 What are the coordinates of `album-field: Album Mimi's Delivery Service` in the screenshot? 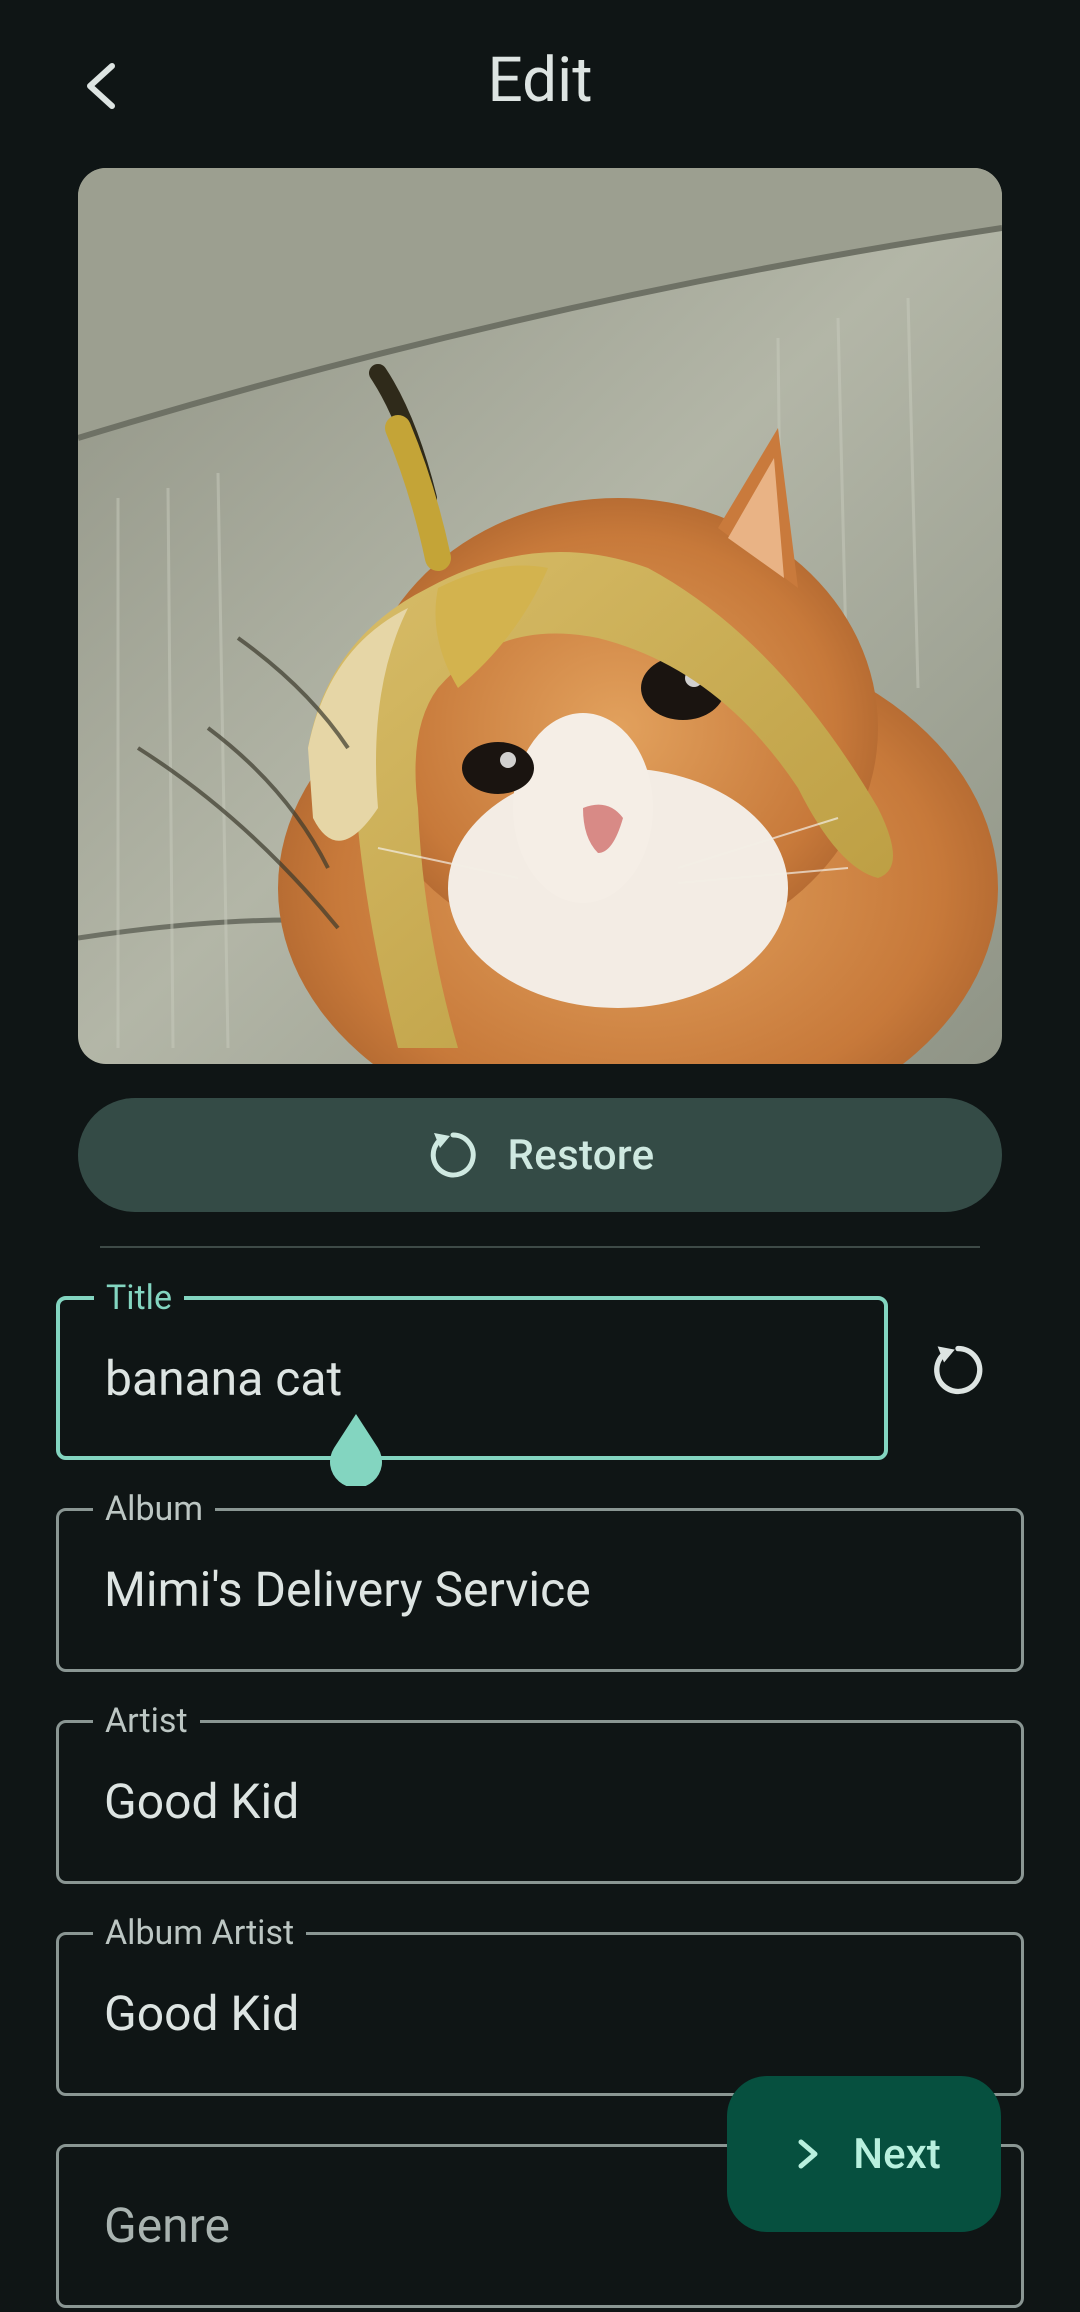 It's located at (540, 1579).